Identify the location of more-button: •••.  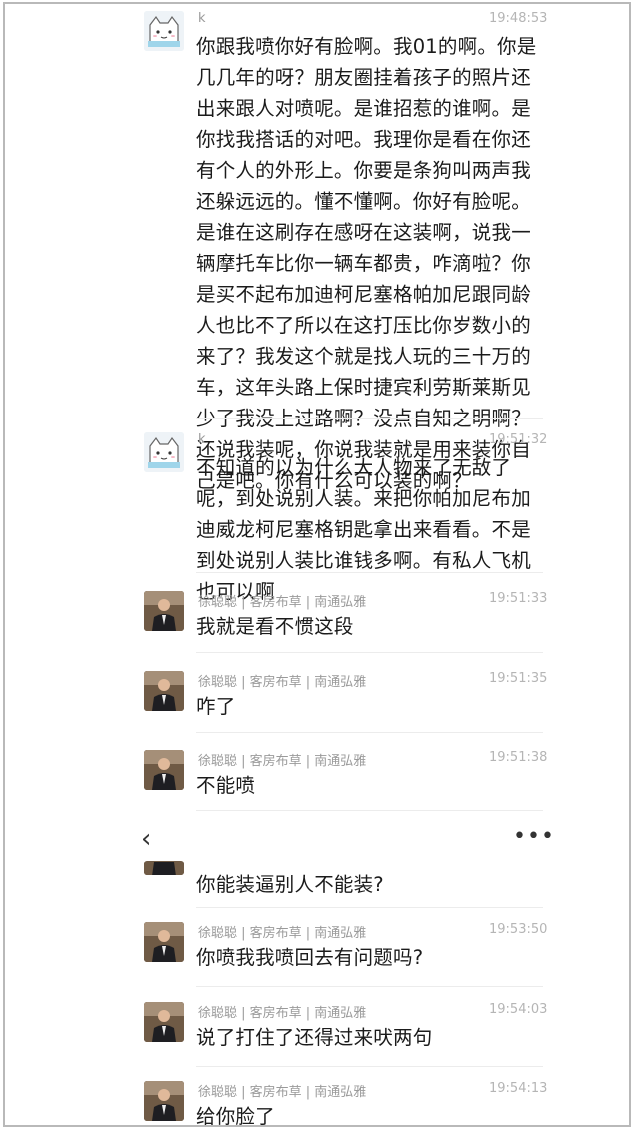
(534, 836).